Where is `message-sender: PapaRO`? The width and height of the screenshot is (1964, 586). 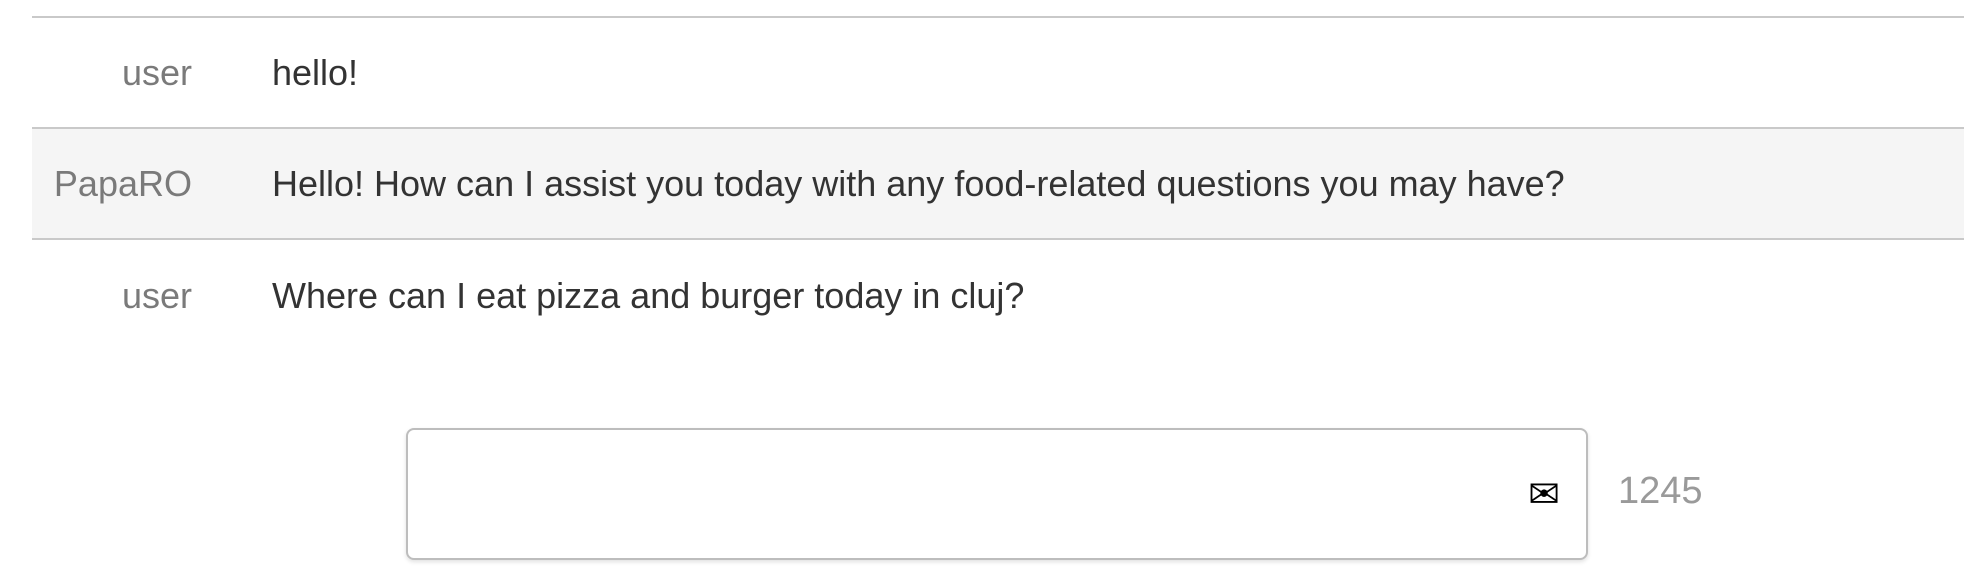
message-sender: PapaRO is located at coordinates (122, 183).